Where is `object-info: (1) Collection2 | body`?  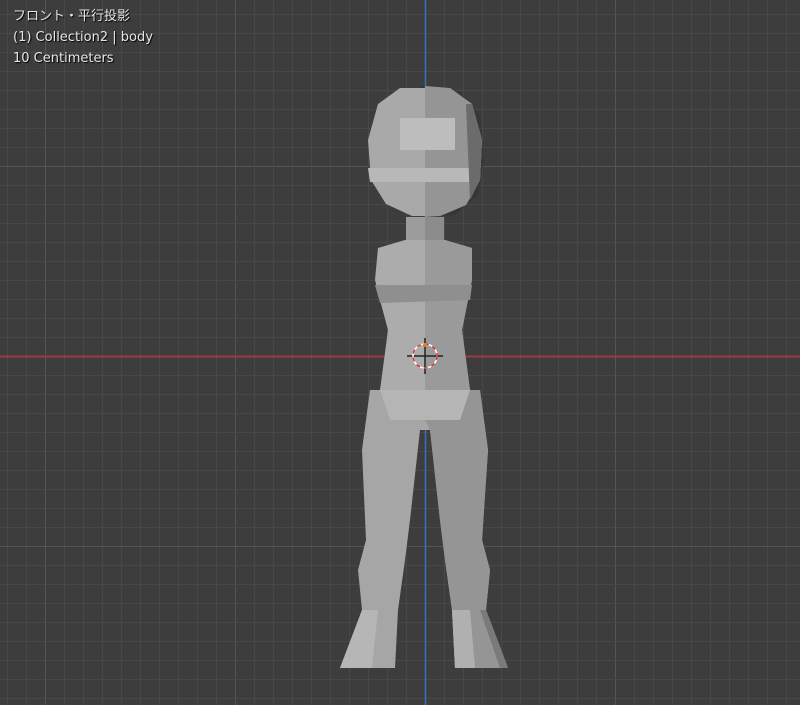 object-info: (1) Collection2 | body is located at coordinates (83, 37).